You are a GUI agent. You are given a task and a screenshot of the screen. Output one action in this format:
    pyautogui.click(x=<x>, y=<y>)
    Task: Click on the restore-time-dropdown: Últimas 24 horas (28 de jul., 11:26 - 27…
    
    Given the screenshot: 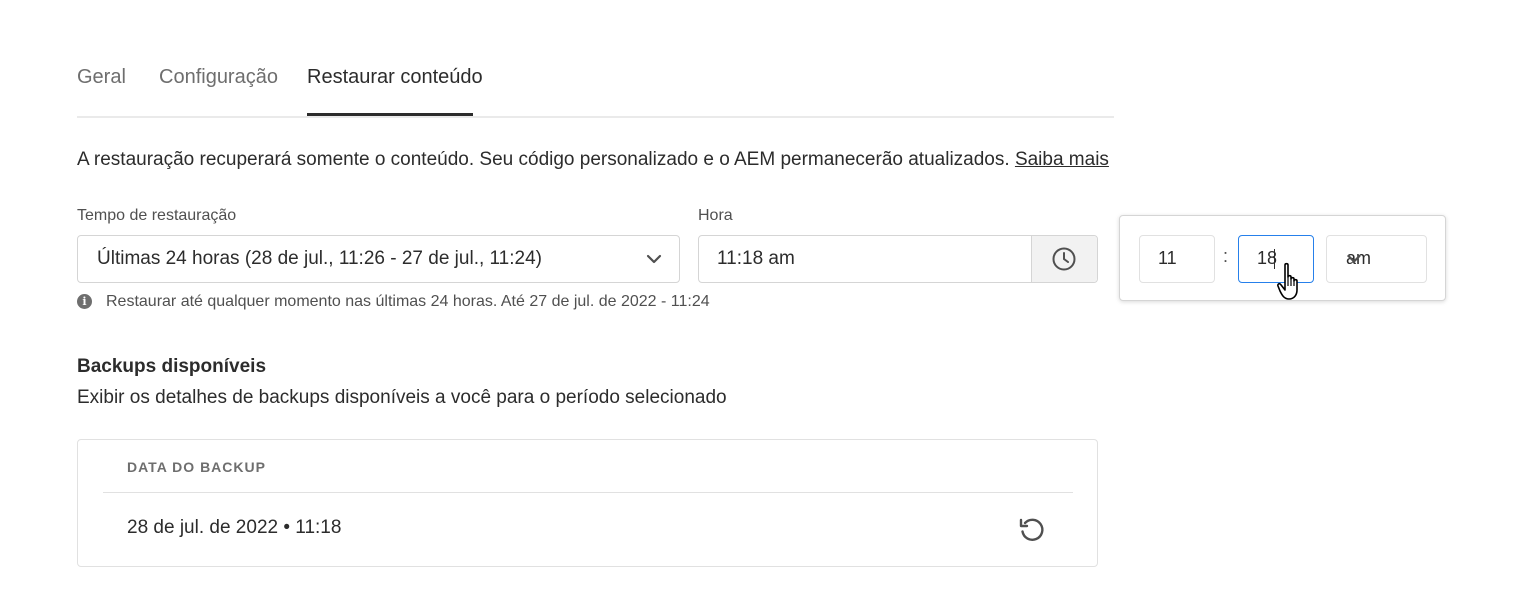 What is the action you would take?
    pyautogui.click(x=378, y=259)
    